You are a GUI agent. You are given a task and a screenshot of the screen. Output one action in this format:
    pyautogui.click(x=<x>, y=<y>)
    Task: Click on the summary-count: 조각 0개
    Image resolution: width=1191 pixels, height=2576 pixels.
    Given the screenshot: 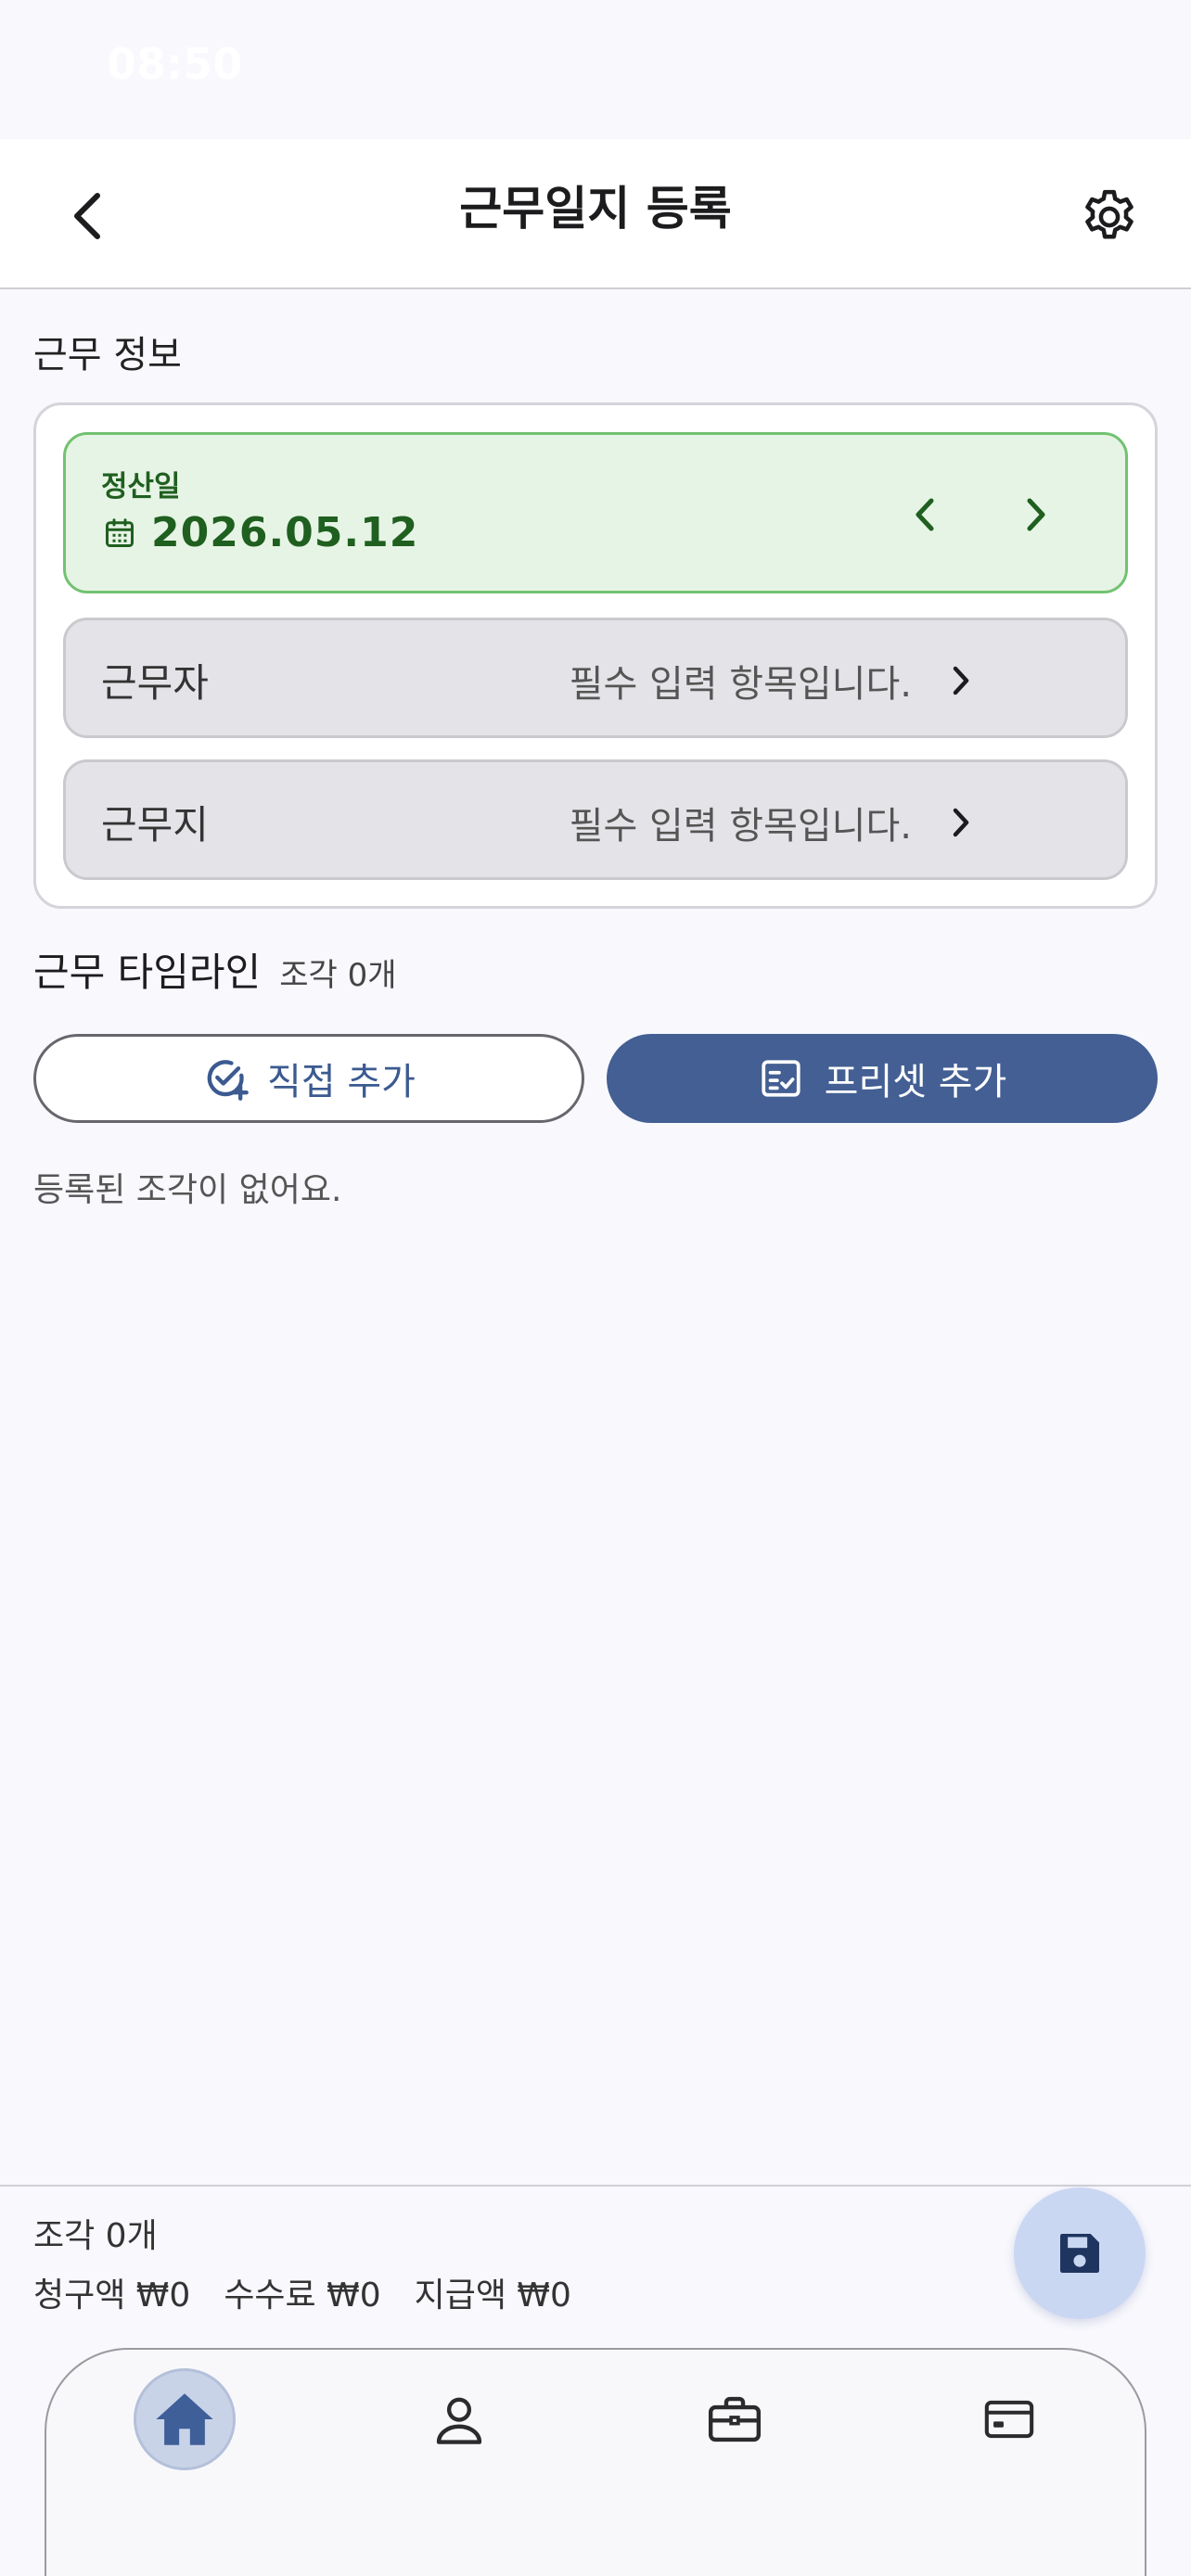 What is the action you would take?
    pyautogui.click(x=95, y=2236)
    